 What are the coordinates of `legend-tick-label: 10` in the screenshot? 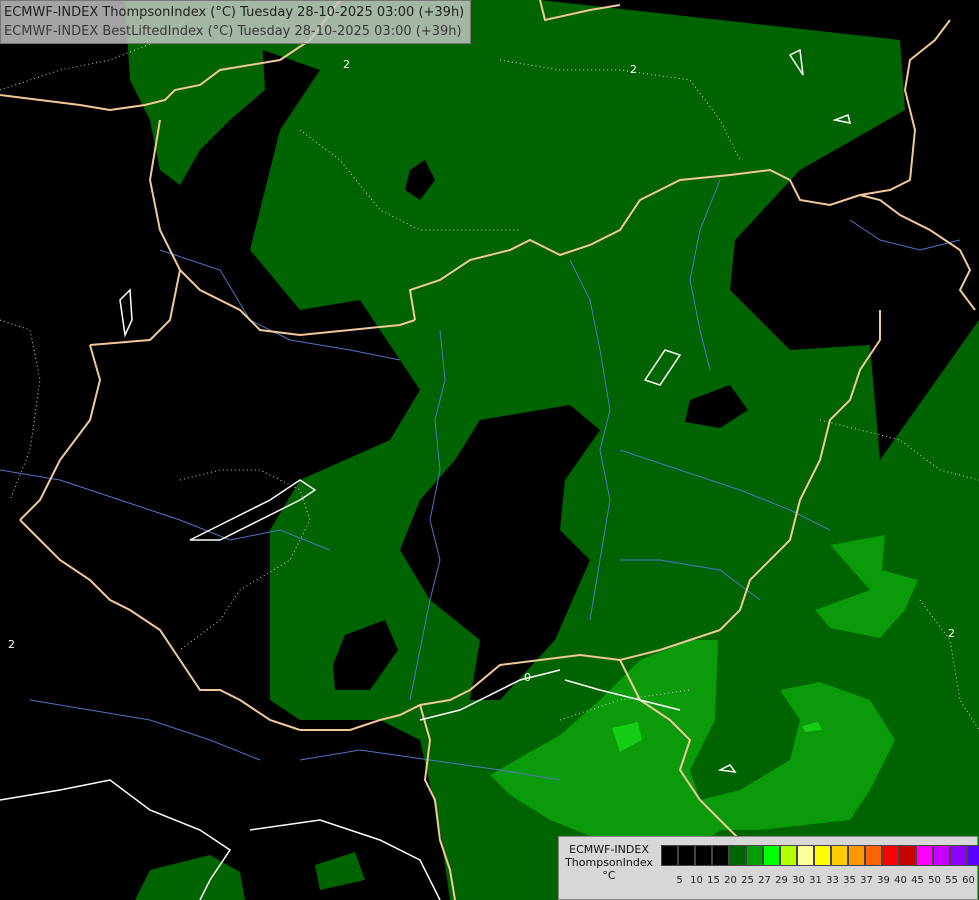 It's located at (696, 880).